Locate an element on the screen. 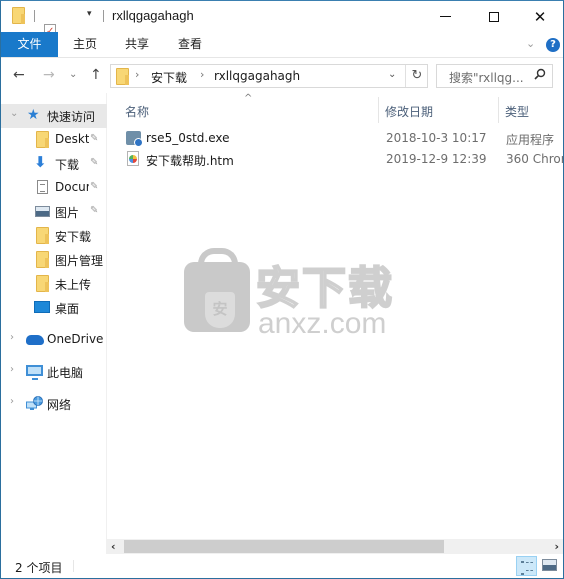  customize-toolbar-dropdown: ▾ is located at coordinates (89, 14).